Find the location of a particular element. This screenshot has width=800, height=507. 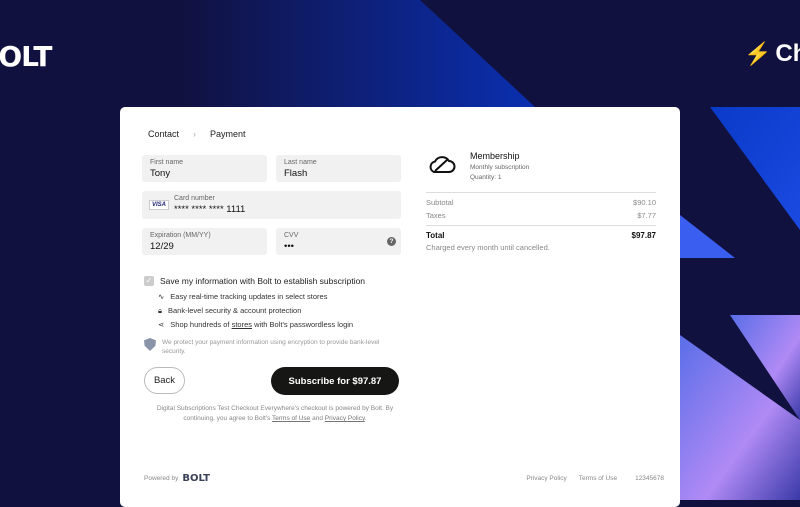

lock-icon: 🔒︎ is located at coordinates (160, 310).